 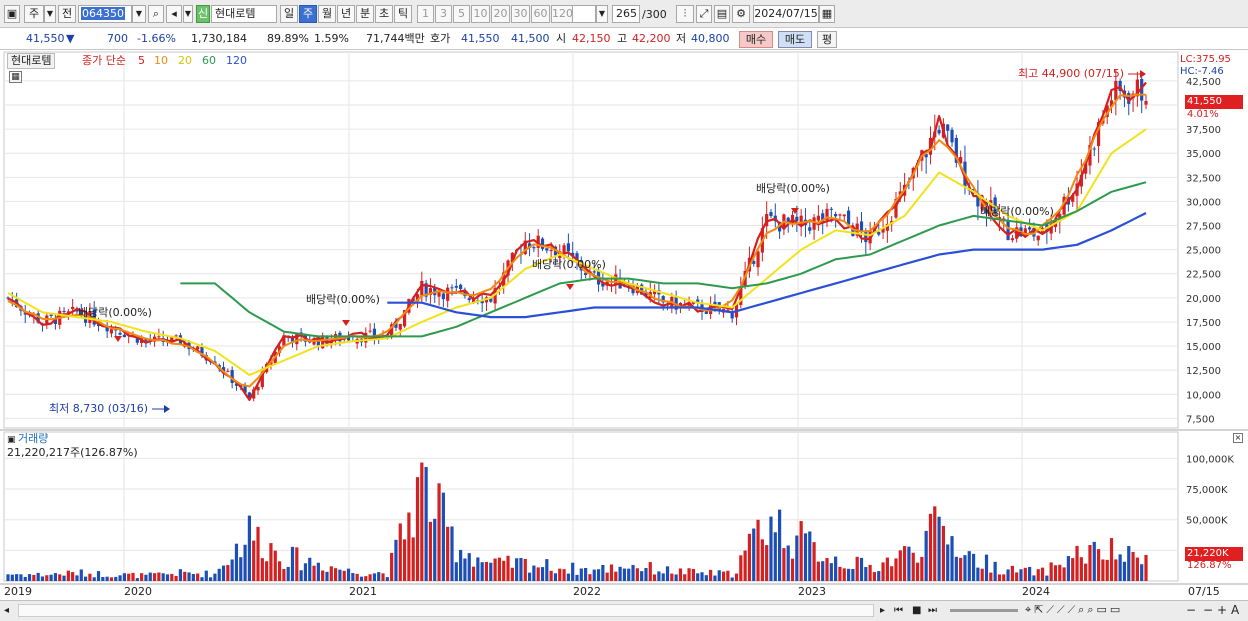 What do you see at coordinates (139, 14) in the screenshot?
I see `code-dropdown-icon: ▼` at bounding box center [139, 14].